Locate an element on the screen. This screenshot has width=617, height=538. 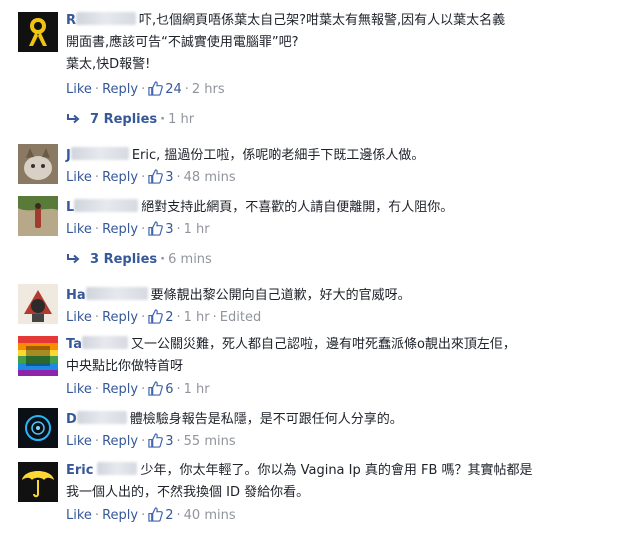
like-count: 24 is located at coordinates (165, 89).